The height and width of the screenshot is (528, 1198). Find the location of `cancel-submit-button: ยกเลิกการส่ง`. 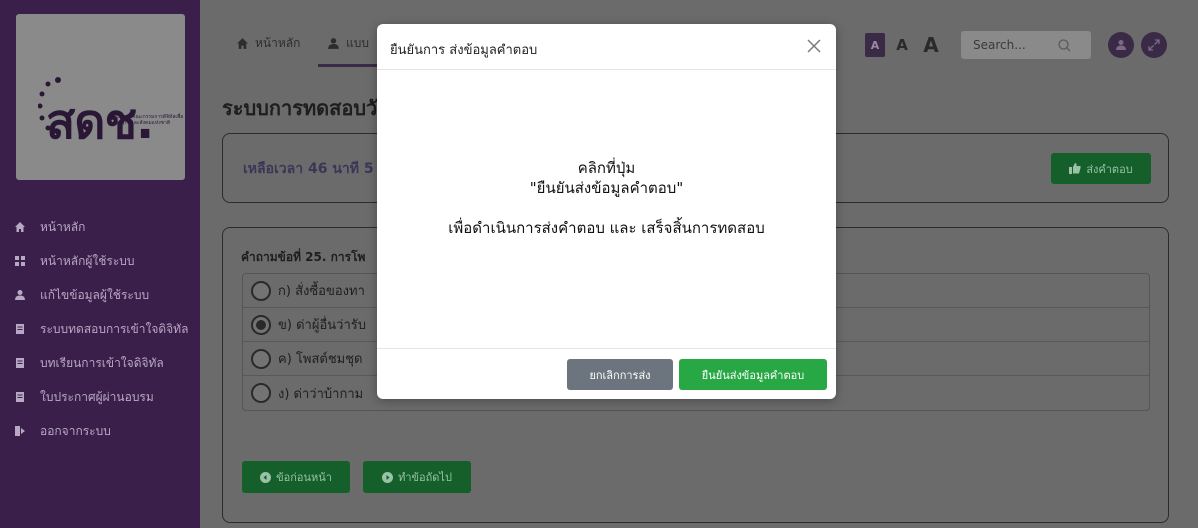

cancel-submit-button: ยกเลิกการส่ง is located at coordinates (620, 374).